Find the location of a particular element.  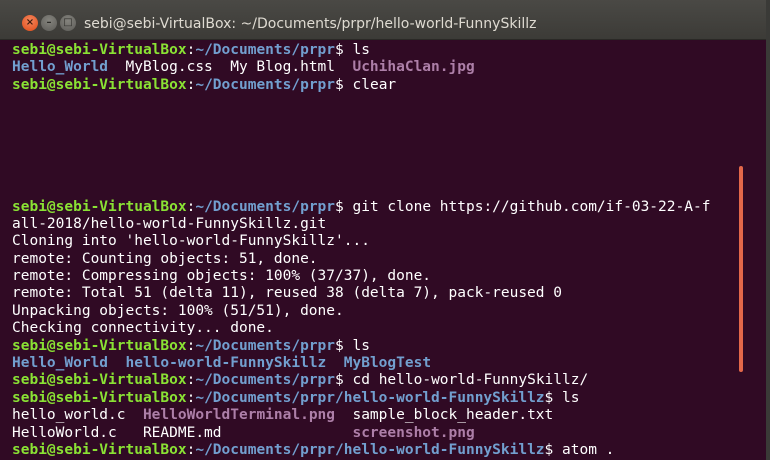

minimize-icon: – is located at coordinates (49, 22).